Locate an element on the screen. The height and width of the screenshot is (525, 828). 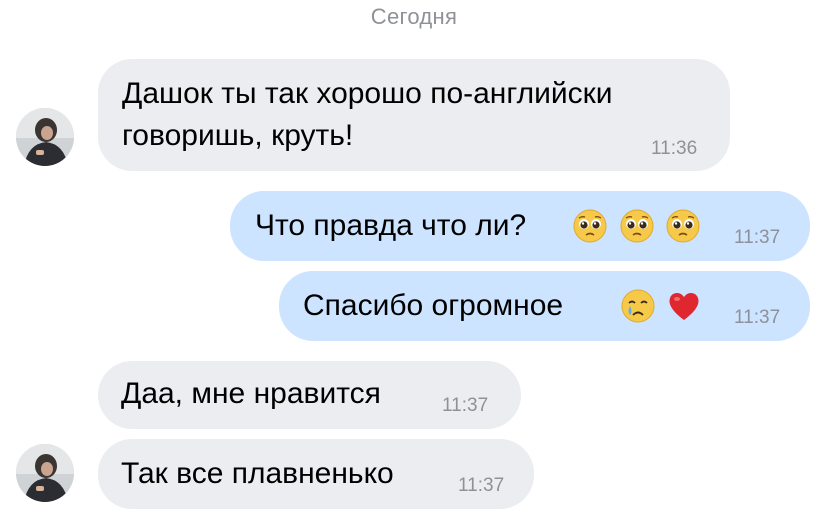
message-text: Что правда что ли? is located at coordinates (391, 225).